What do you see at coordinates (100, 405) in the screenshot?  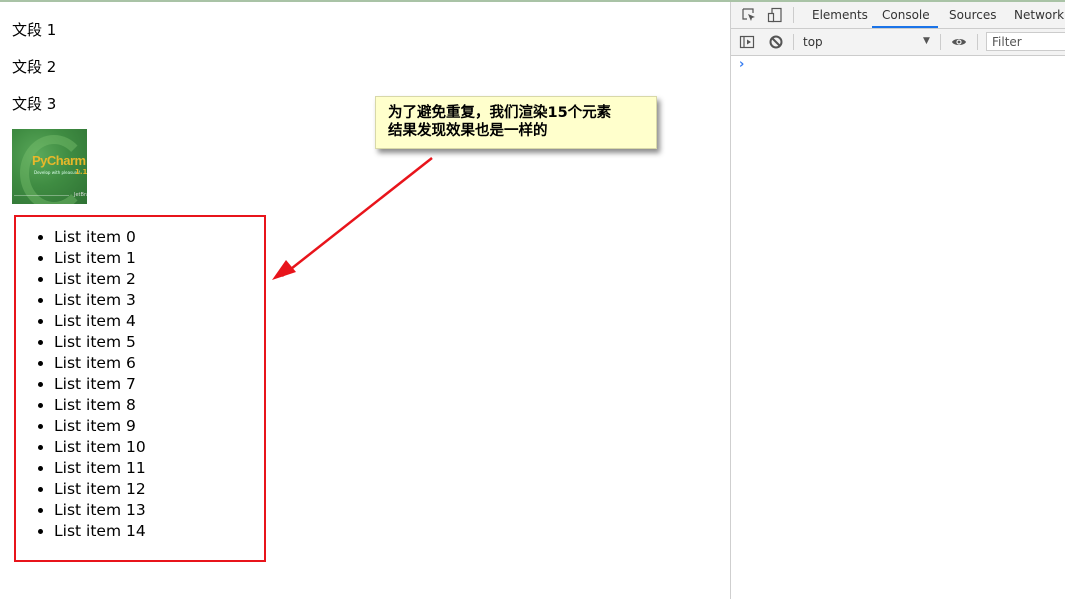 I see `list-item: List item 8` at bounding box center [100, 405].